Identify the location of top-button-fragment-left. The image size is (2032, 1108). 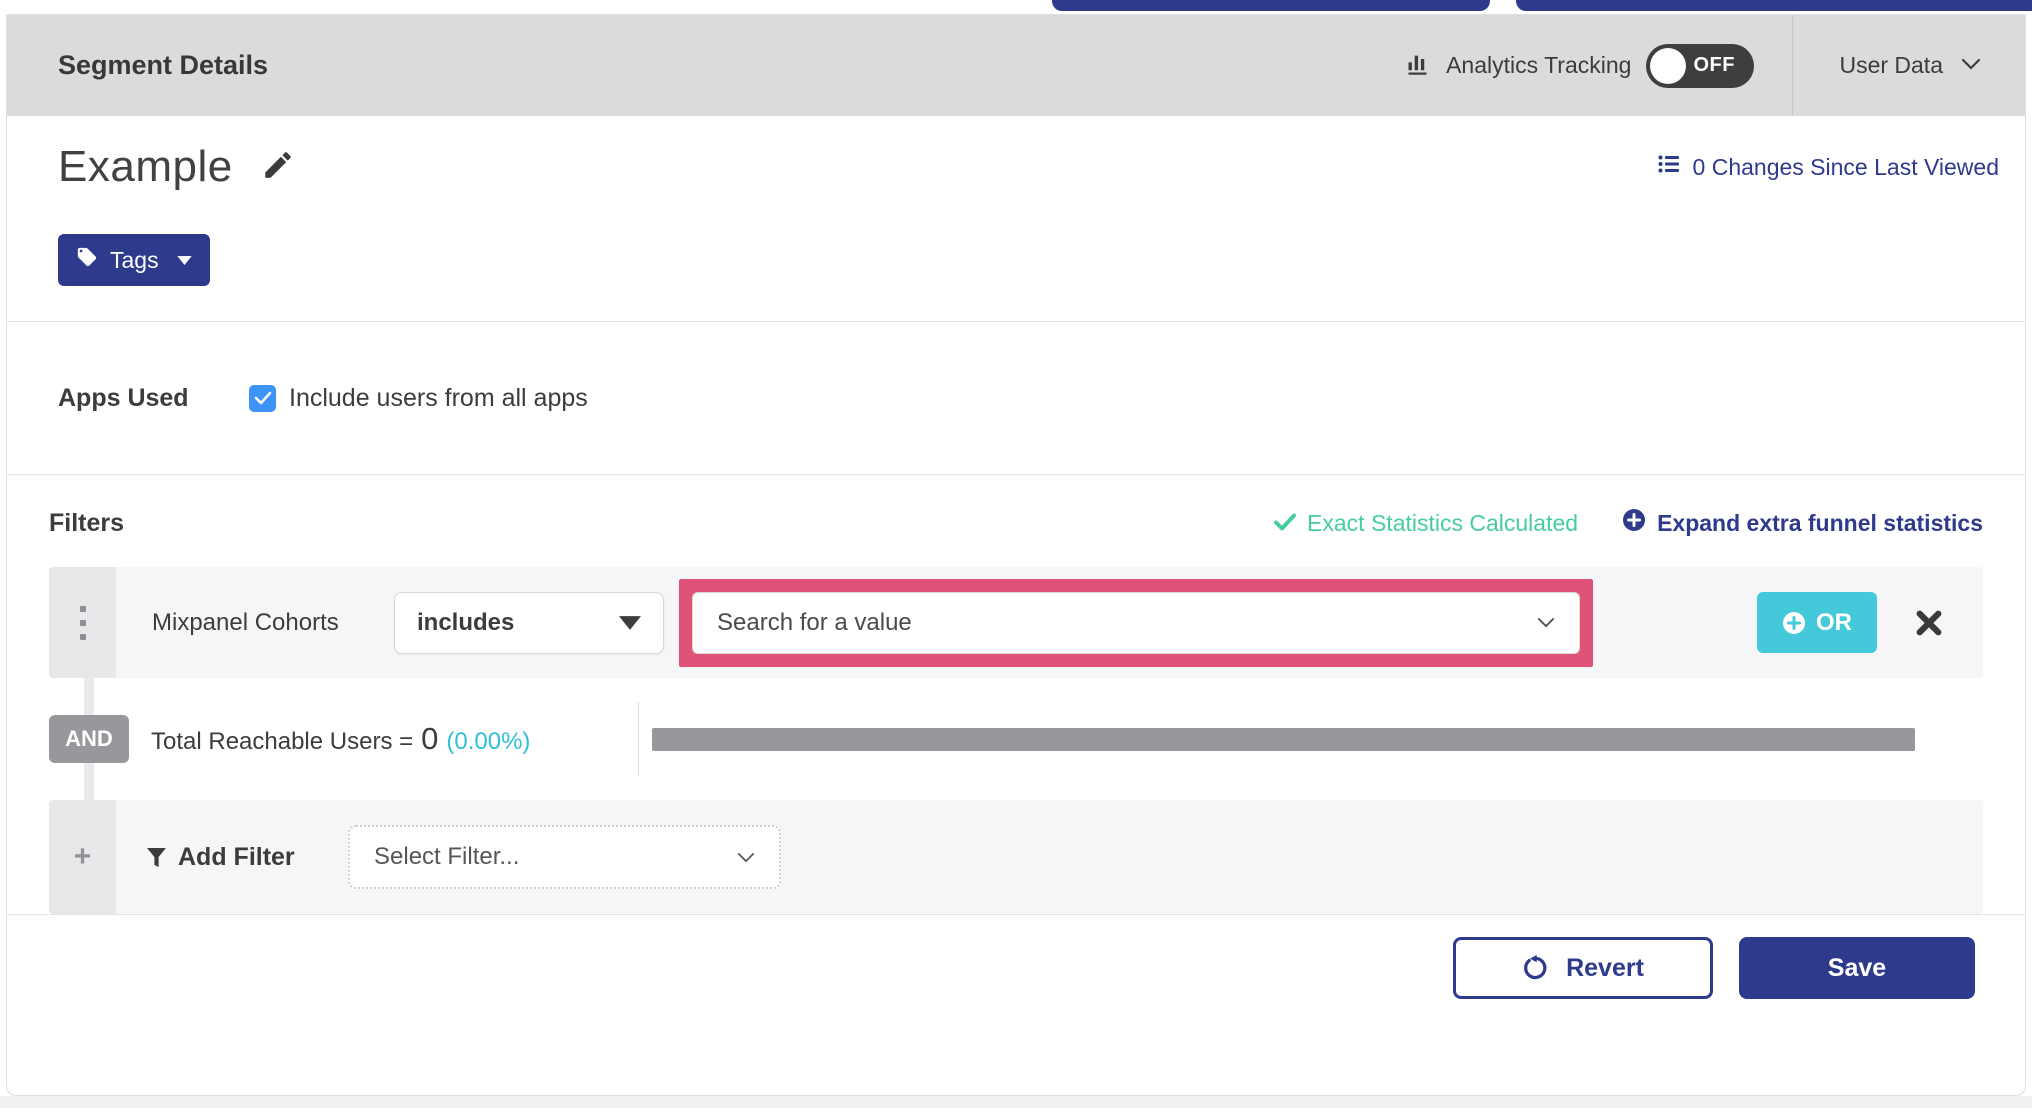
(1271, 5).